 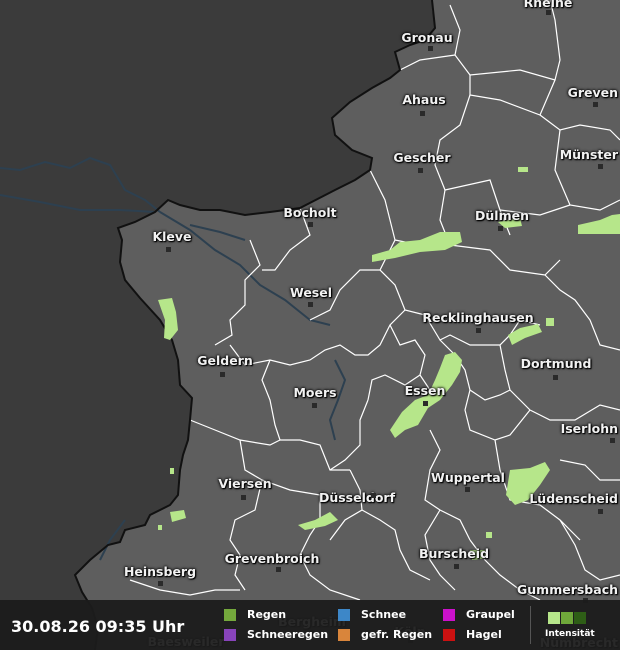 I want to click on city-label: Gummersbach, so click(x=567, y=589).